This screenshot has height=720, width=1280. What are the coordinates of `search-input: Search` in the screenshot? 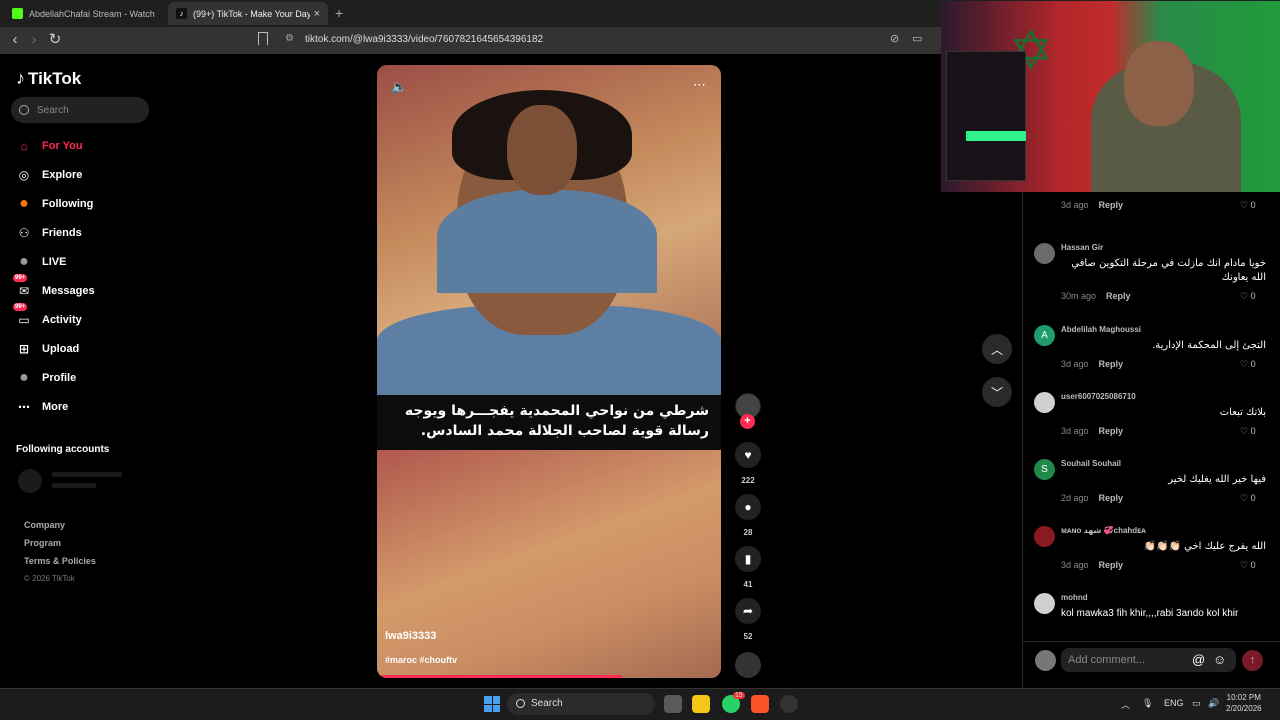 It's located at (80, 110).